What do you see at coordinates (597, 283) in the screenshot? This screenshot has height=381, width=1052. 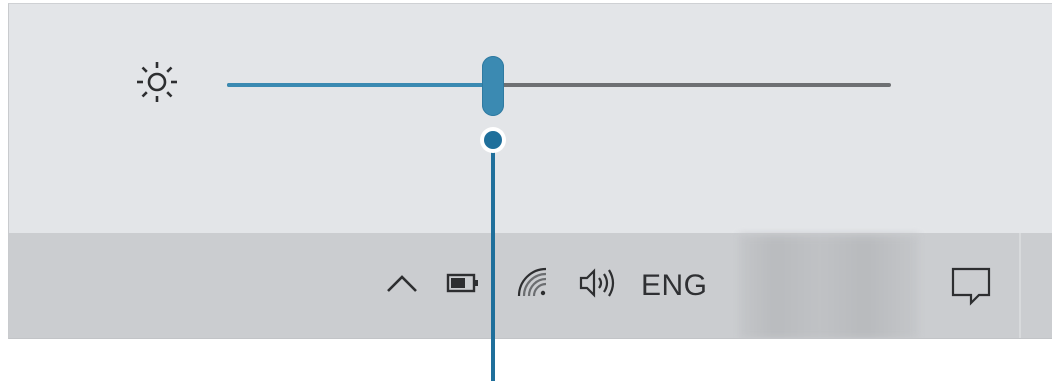 I see `speaker-icon` at bounding box center [597, 283].